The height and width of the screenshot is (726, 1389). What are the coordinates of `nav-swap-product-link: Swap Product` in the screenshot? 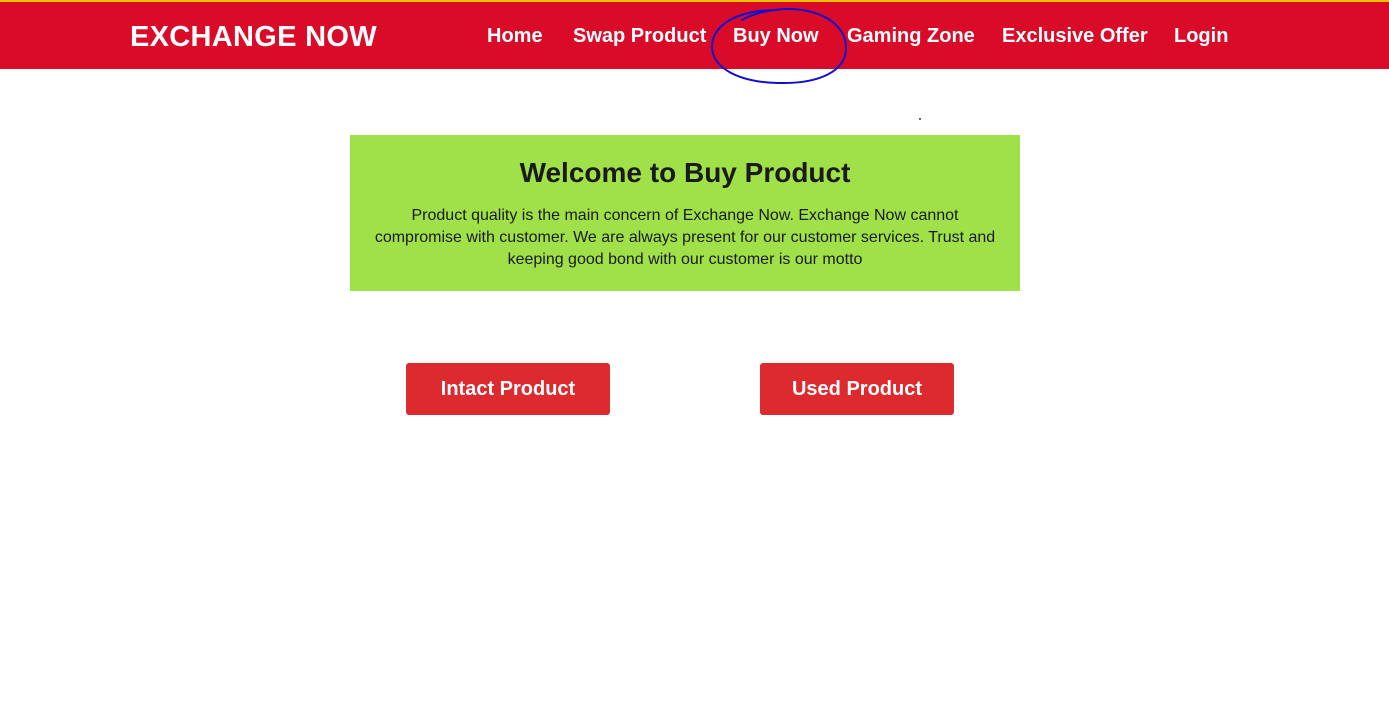 It's located at (639, 36).